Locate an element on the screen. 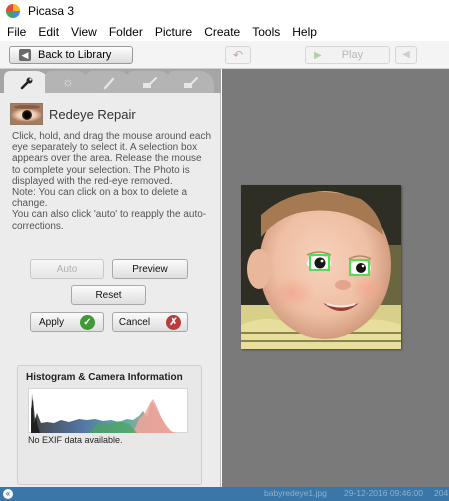 The height and width of the screenshot is (501, 449). undo-button: ↶ is located at coordinates (238, 55).